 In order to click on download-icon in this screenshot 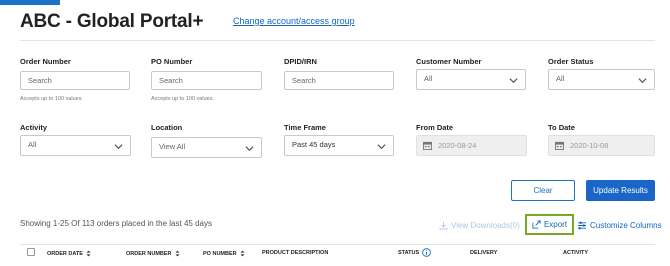, I will do `click(443, 225)`.